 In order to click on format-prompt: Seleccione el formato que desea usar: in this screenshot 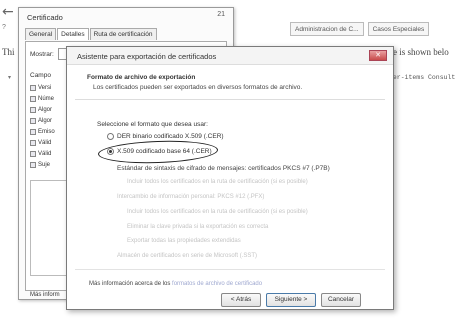, I will do `click(152, 124)`.